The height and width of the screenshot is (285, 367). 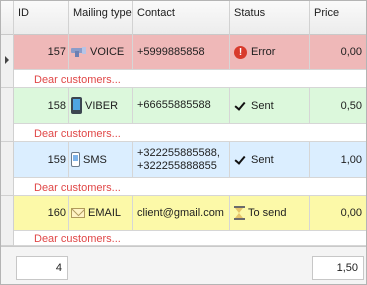 What do you see at coordinates (41, 52) in the screenshot?
I see `cell-id: 157` at bounding box center [41, 52].